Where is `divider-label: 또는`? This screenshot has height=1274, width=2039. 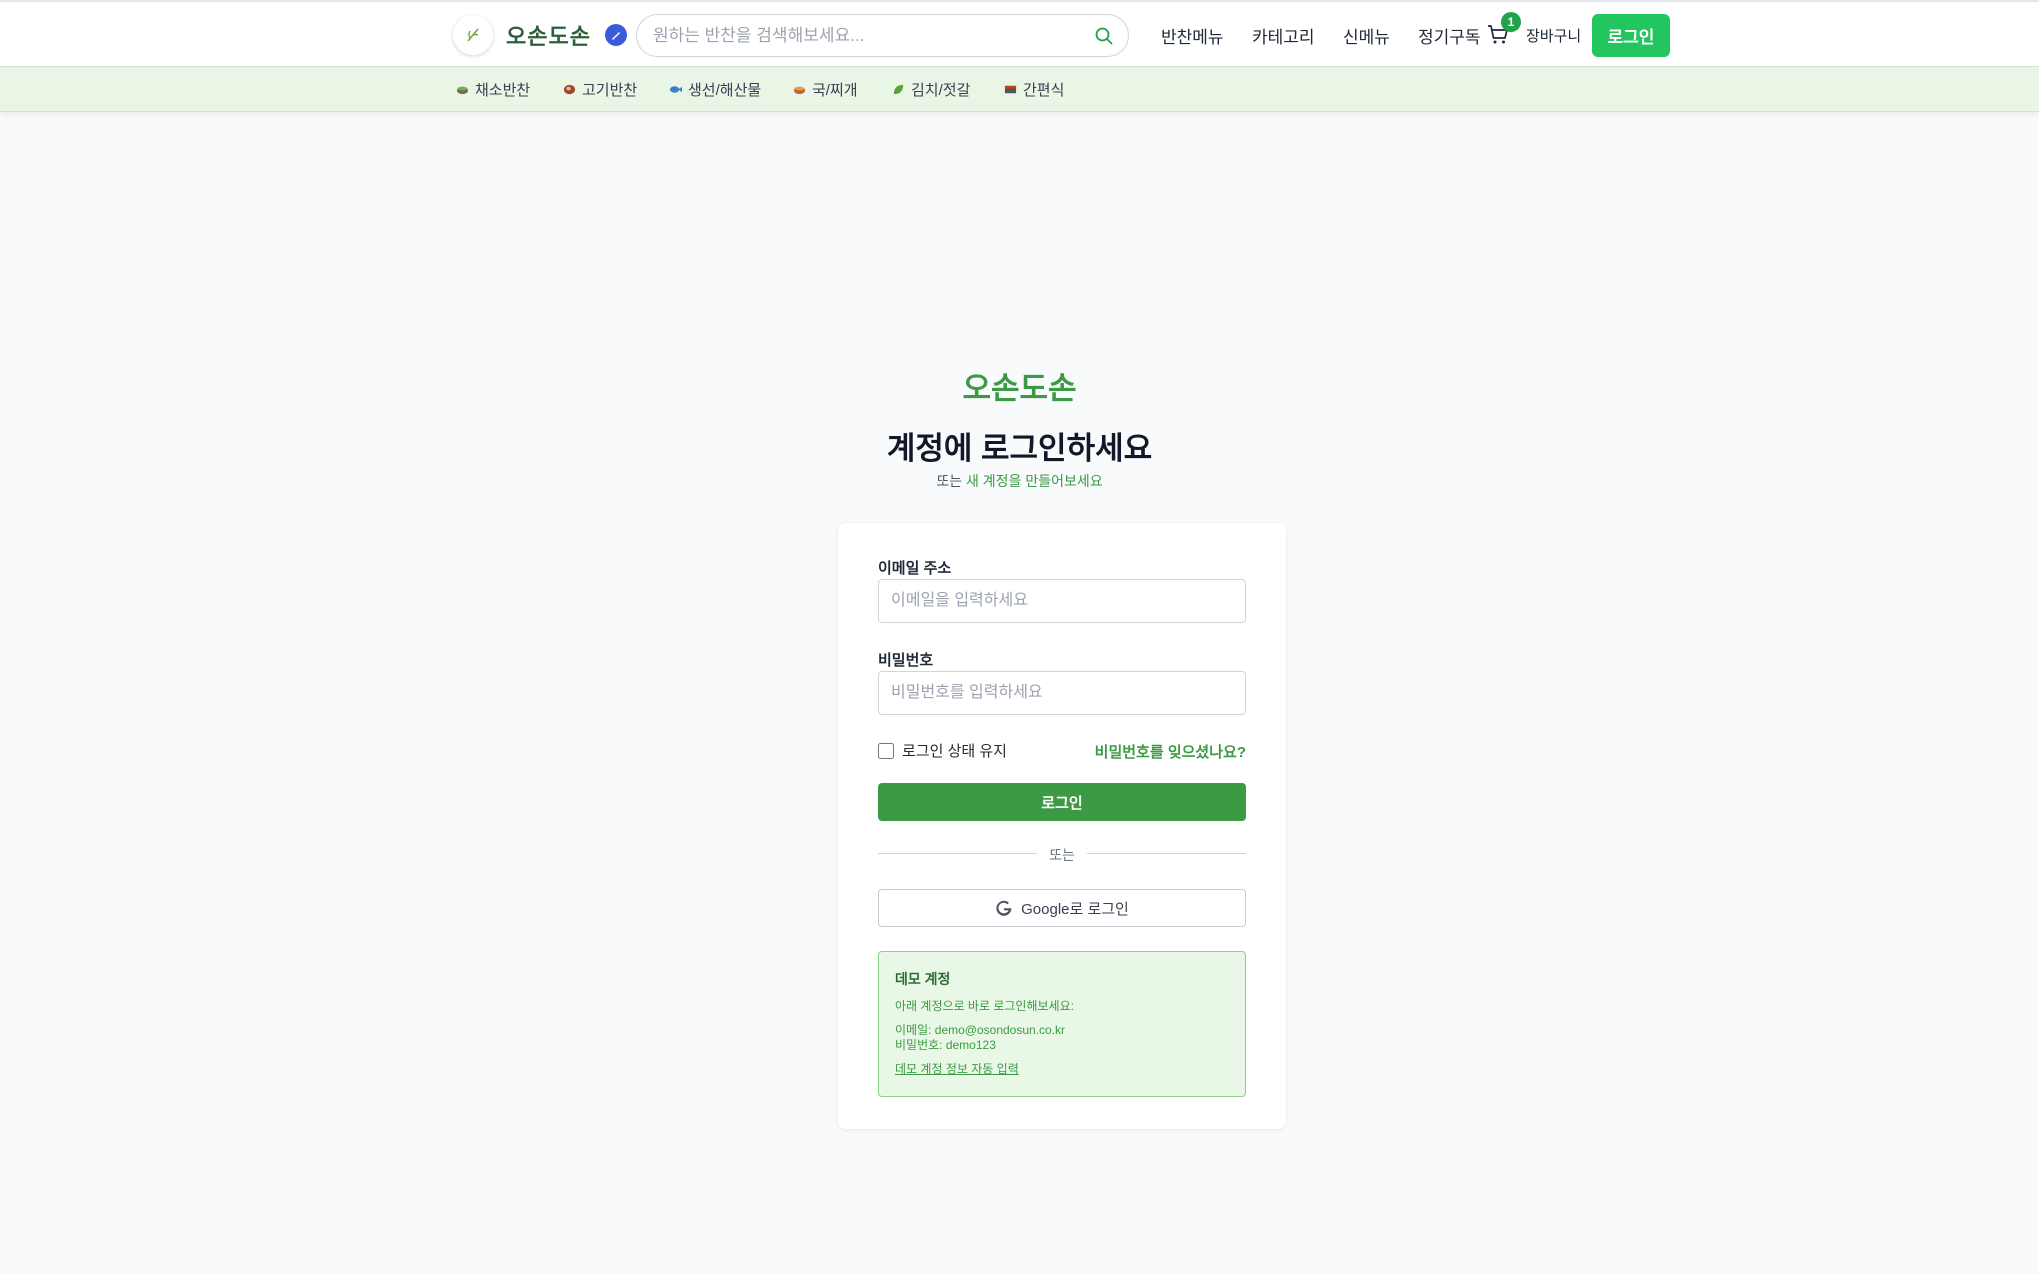
divider-label: 또는 is located at coordinates (1062, 855).